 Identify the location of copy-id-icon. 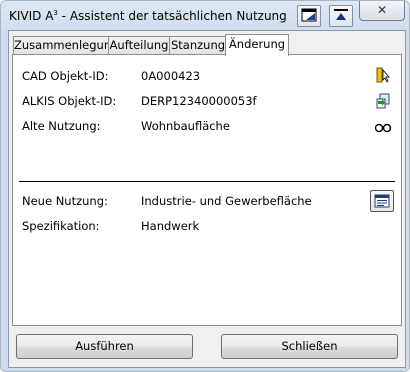
(383, 102).